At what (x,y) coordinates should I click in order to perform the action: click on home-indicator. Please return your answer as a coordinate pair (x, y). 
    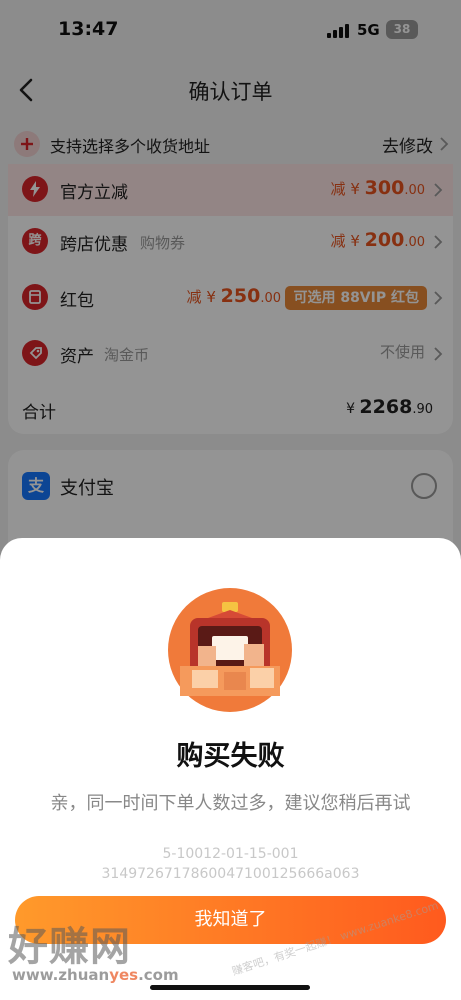
    Looking at the image, I should click on (230, 987).